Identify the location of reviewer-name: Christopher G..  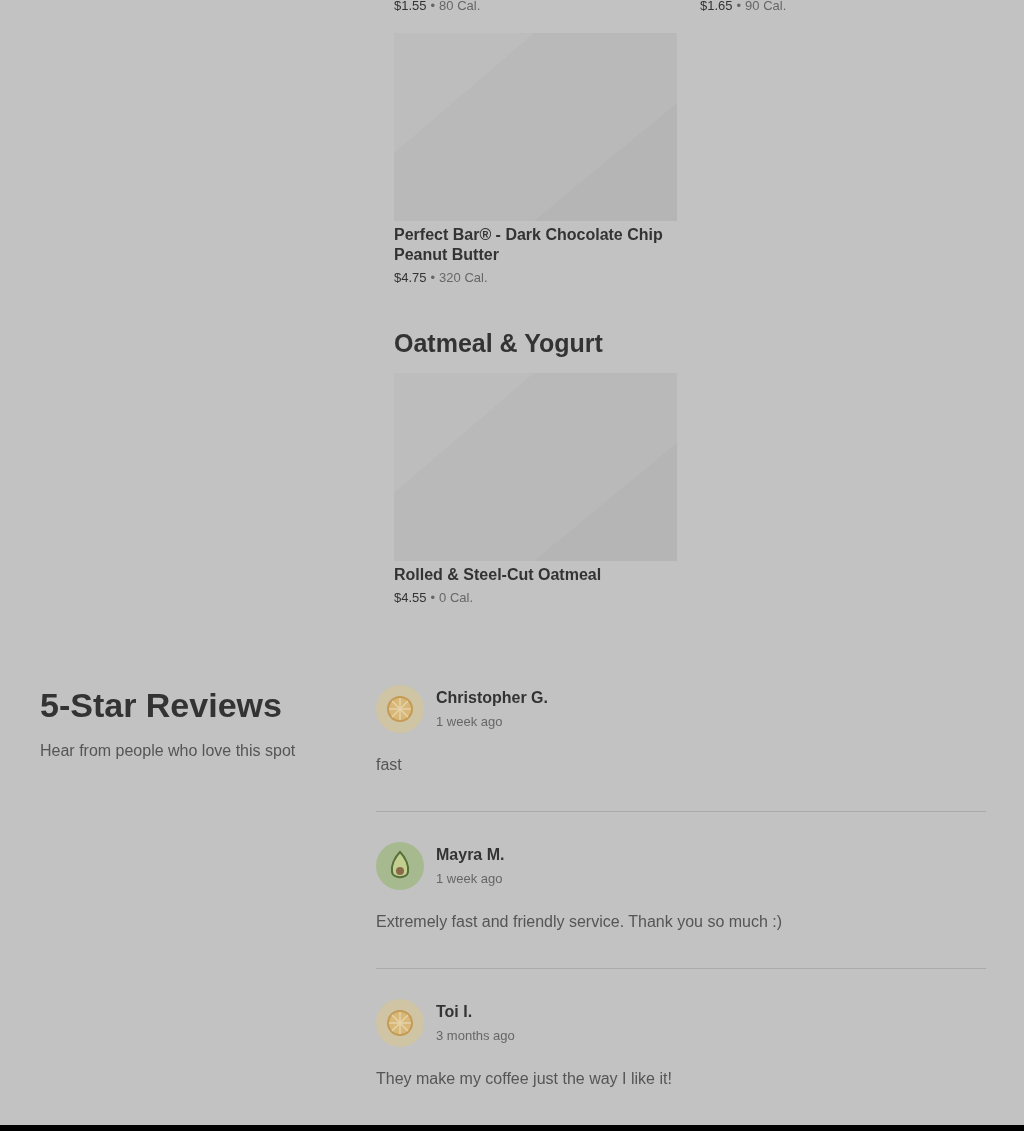
(492, 698).